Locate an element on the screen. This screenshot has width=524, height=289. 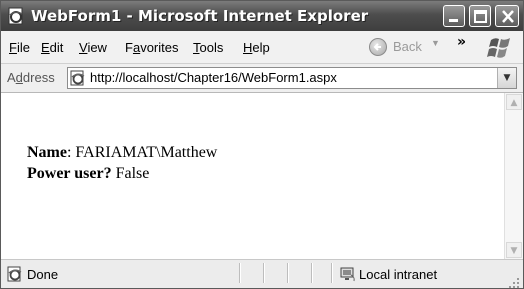
document-body: Name: FARIAMAT\Matthew Power user? False is located at coordinates (122, 163).